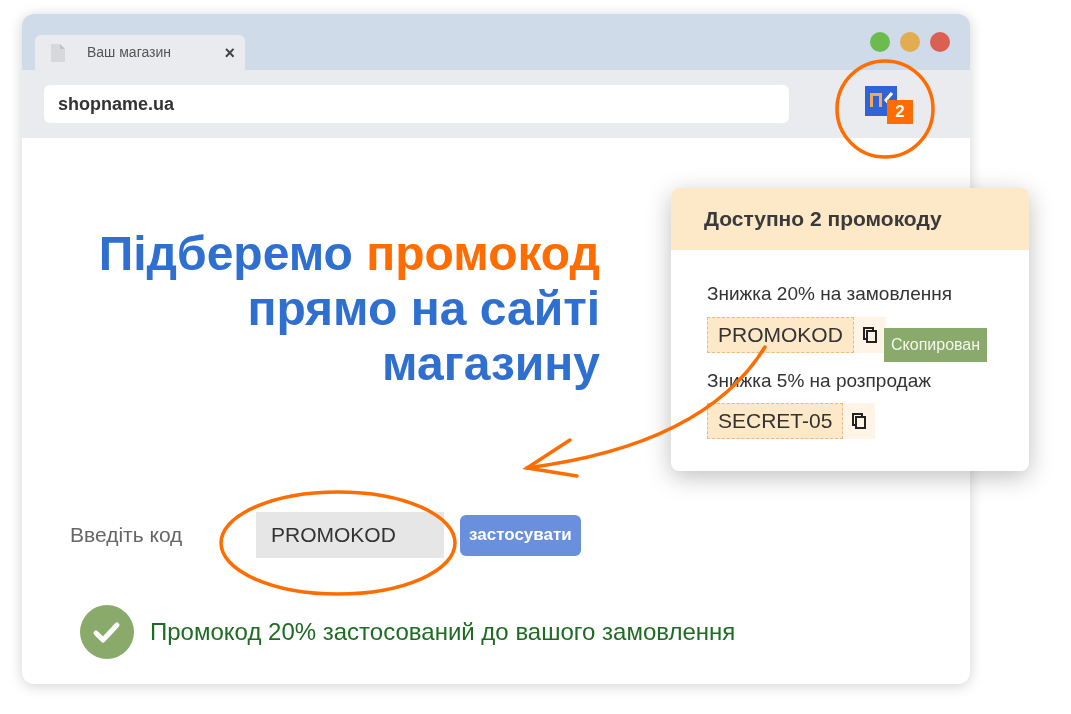  Describe the element at coordinates (127, 535) in the screenshot. I see `code-label: Введіть код` at that location.